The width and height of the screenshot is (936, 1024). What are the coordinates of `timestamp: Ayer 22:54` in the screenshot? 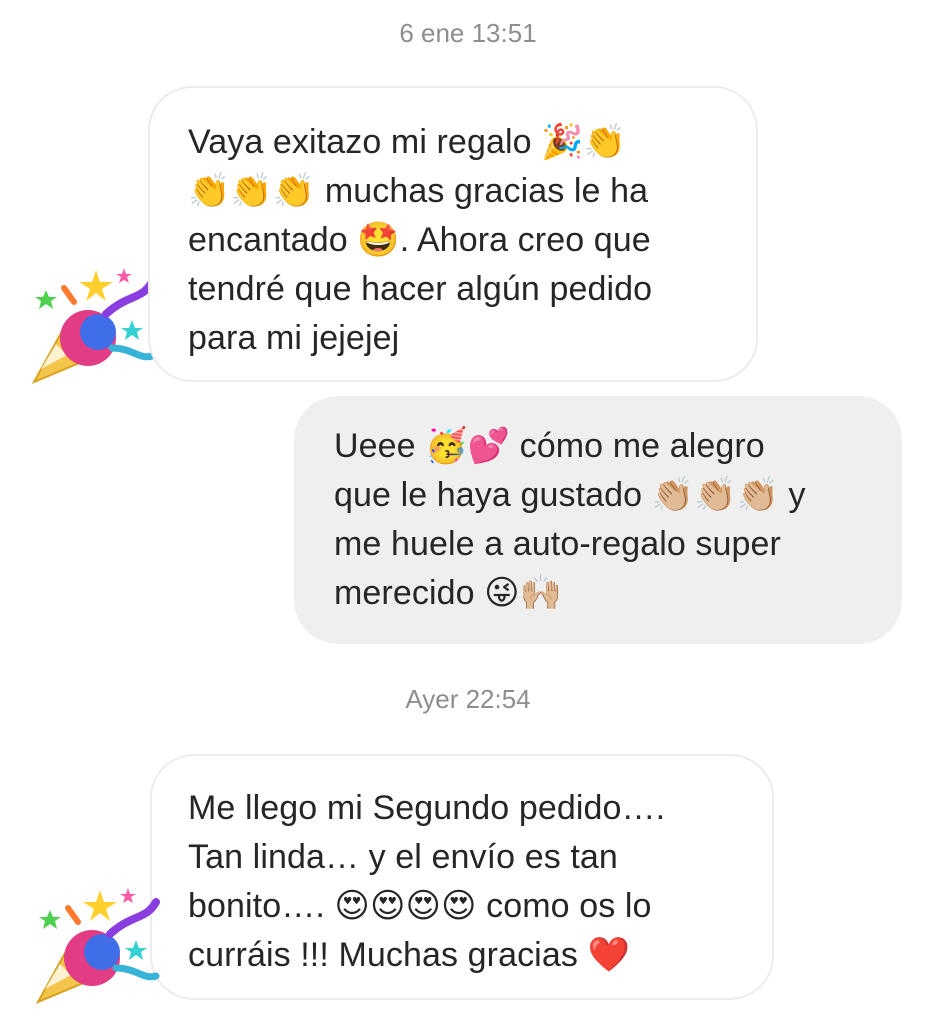 It's located at (468, 699).